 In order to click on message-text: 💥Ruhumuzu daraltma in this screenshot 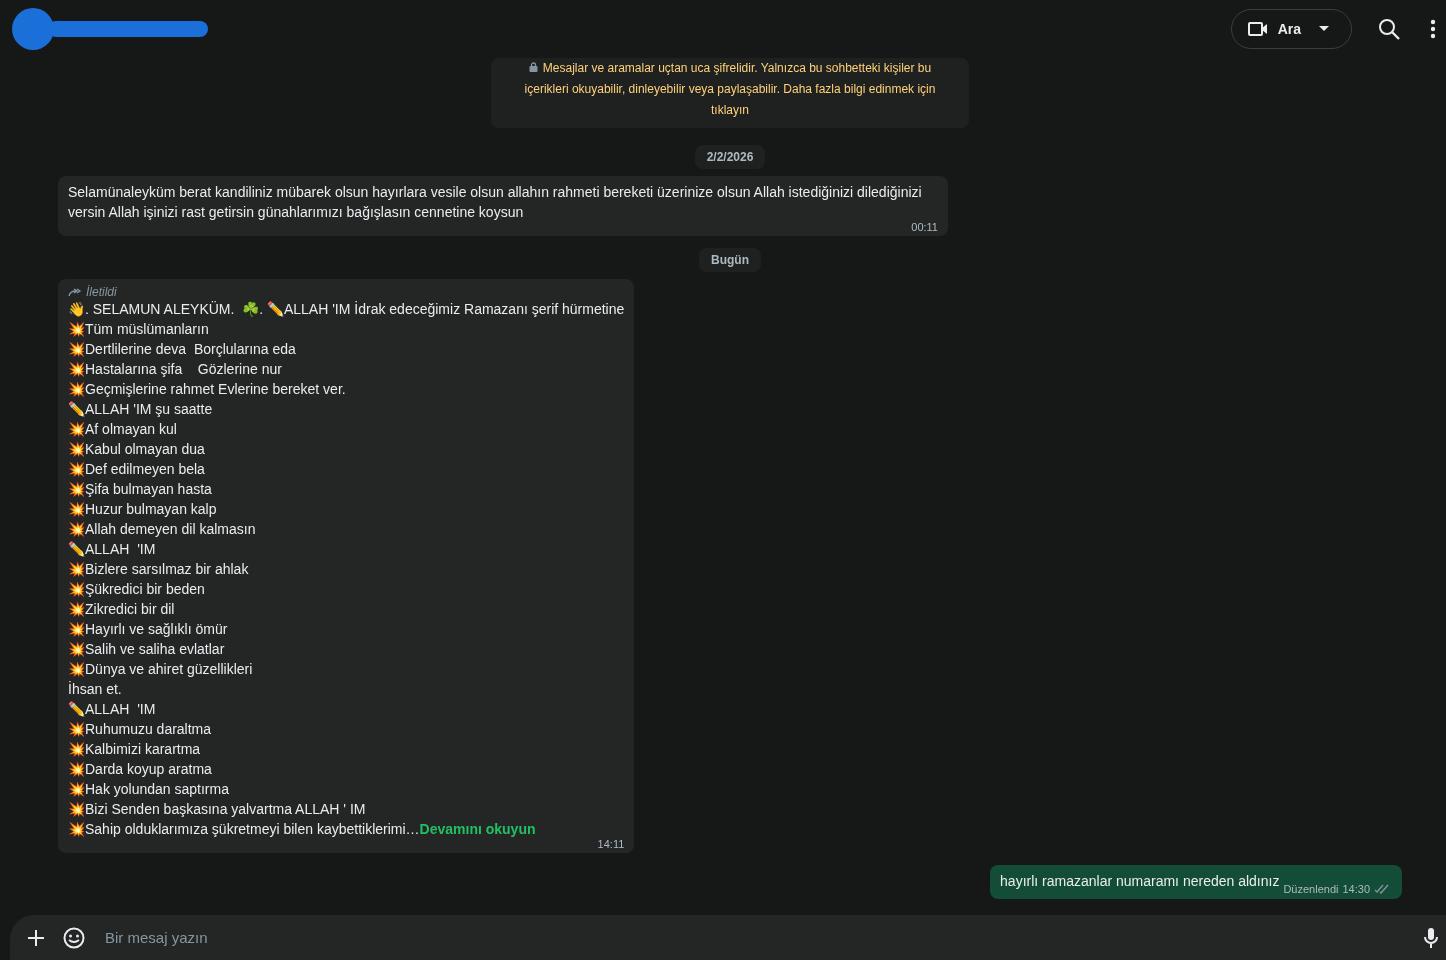, I will do `click(140, 729)`.